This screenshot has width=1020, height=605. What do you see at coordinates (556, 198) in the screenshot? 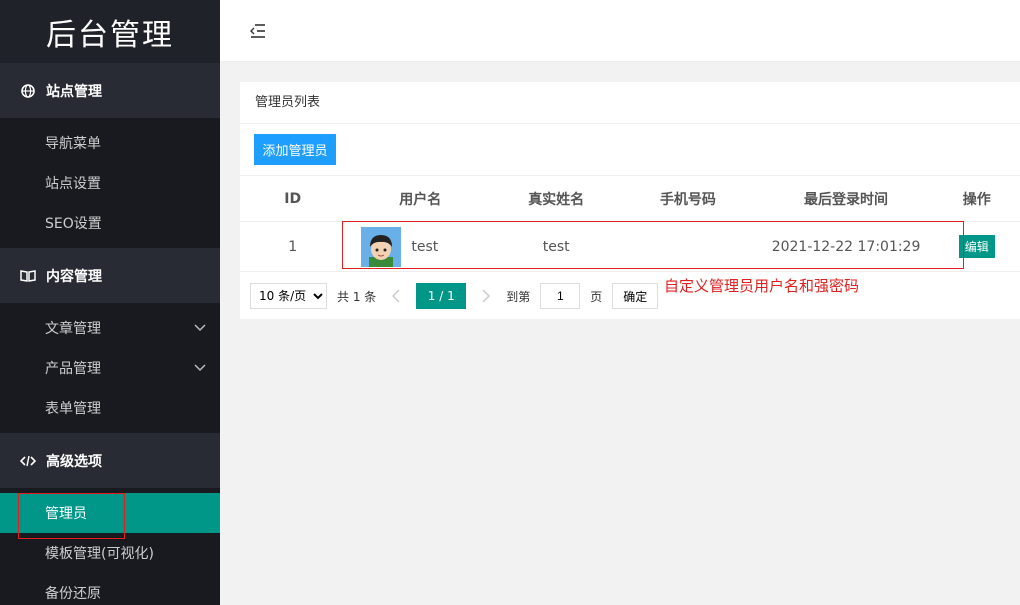
I see `column-header-realname: 真实姓名` at bounding box center [556, 198].